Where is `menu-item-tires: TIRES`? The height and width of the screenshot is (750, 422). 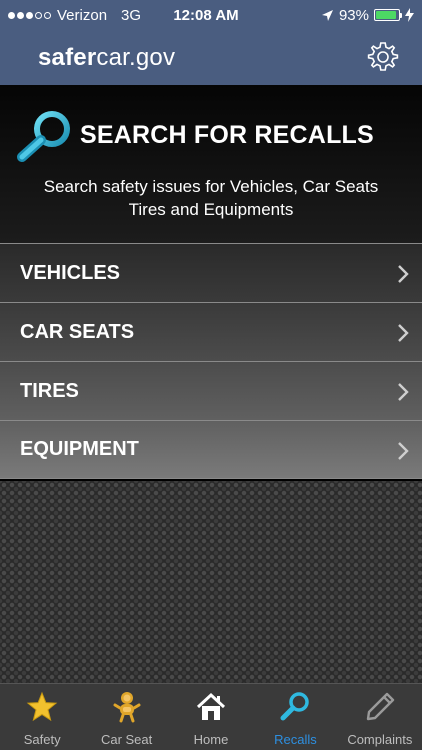 menu-item-tires: TIRES is located at coordinates (211, 390).